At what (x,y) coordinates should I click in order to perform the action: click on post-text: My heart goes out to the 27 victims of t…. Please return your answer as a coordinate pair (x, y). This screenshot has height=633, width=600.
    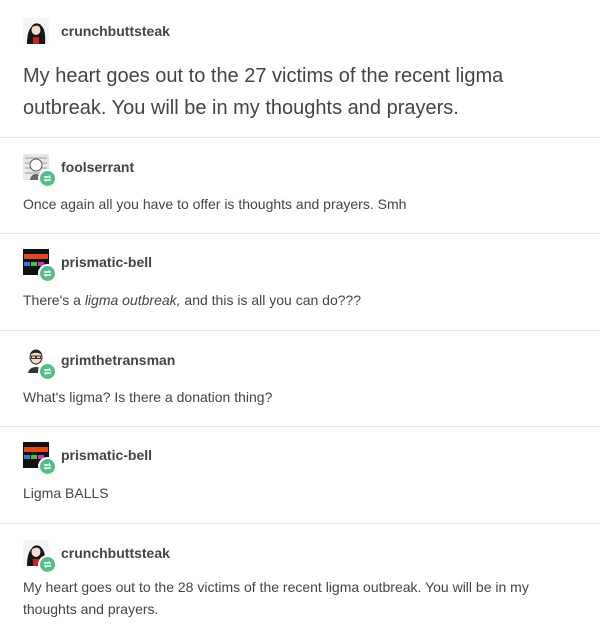
    Looking at the image, I should click on (263, 92).